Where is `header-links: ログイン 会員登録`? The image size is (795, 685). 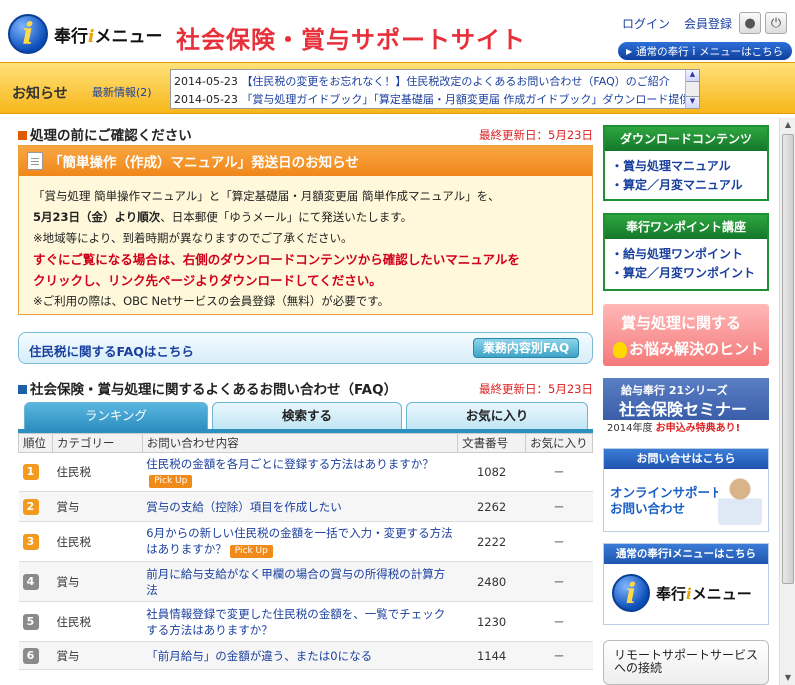
header-links: ログイン 会員登録 is located at coordinates (677, 23).